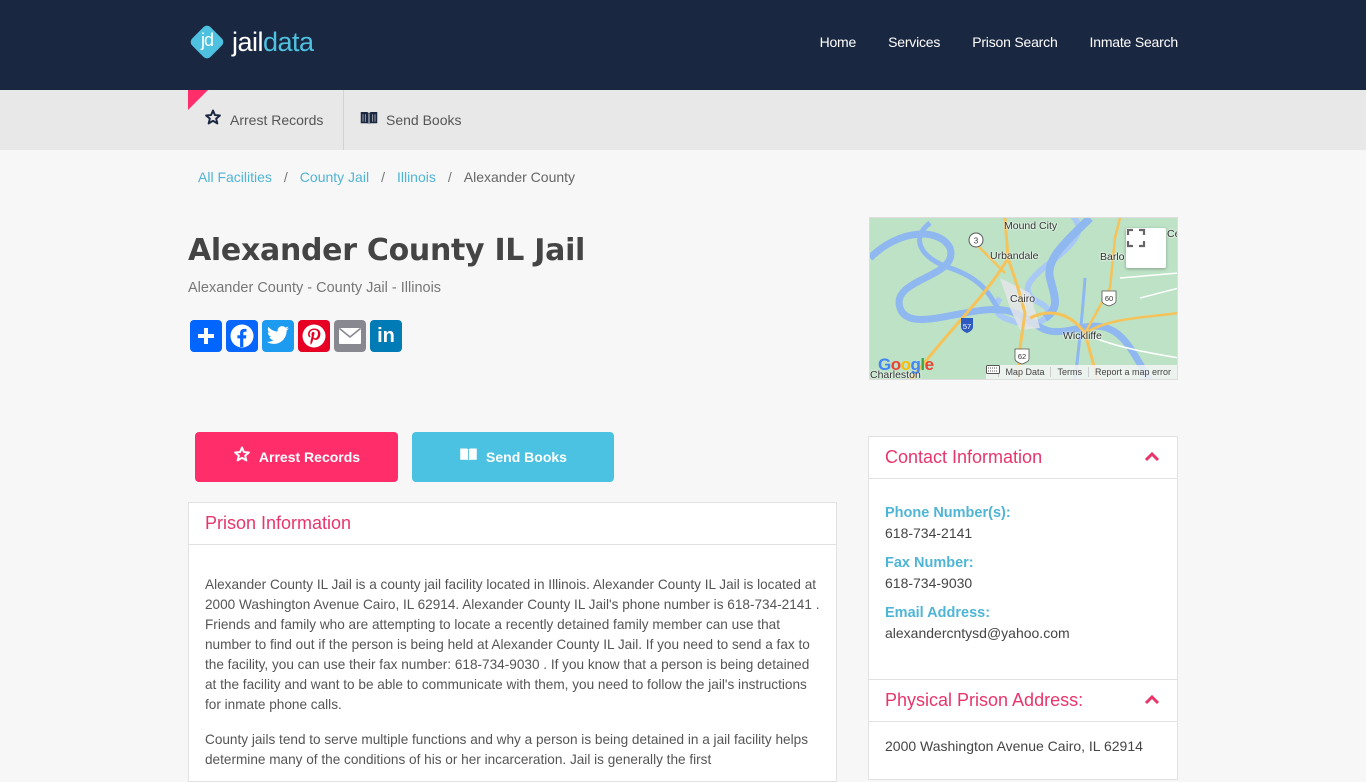 The width and height of the screenshot is (1366, 782). Describe the element at coordinates (976, 241) in the screenshot. I see `route-shield-3: 3` at that location.